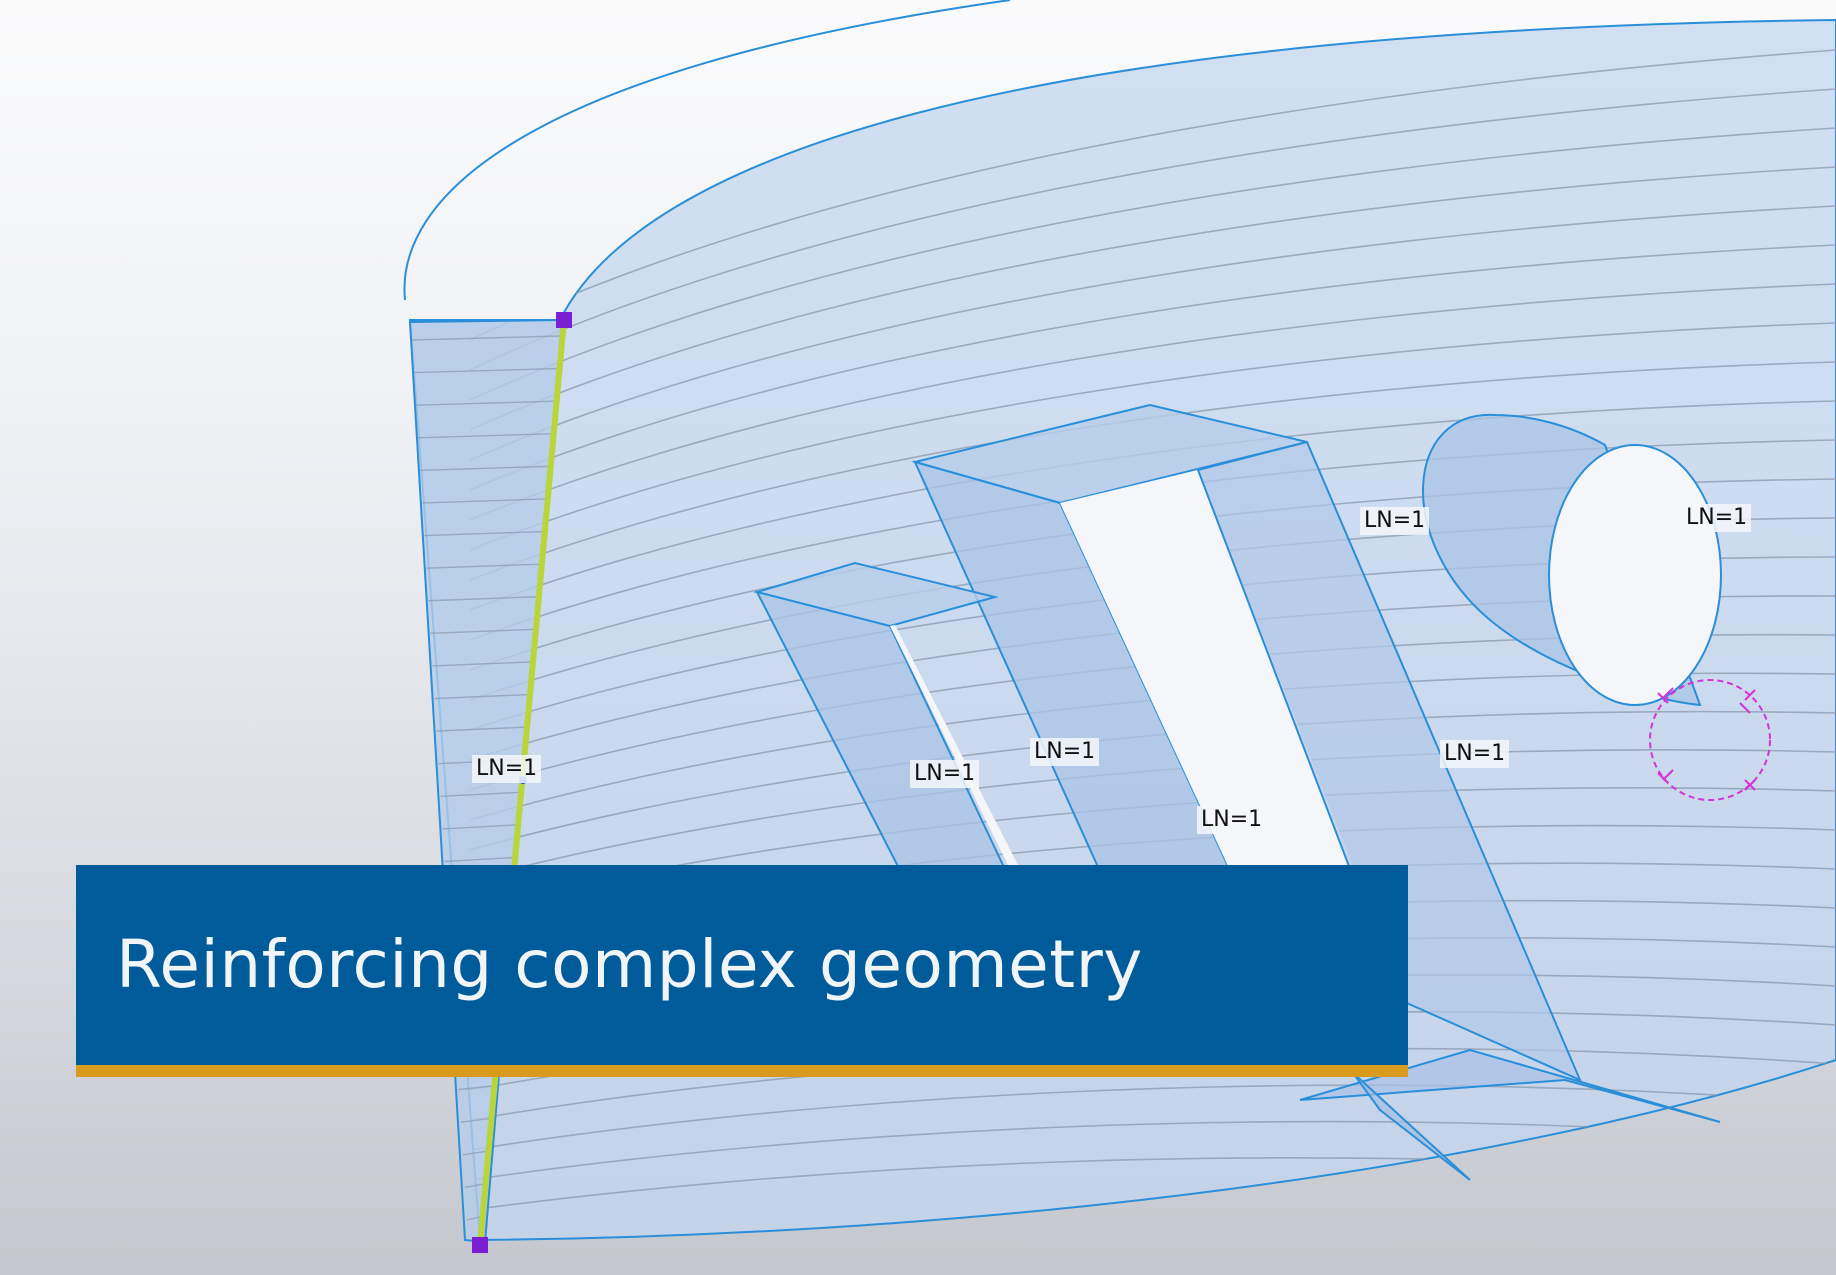 The image size is (1836, 1275). What do you see at coordinates (564, 320) in the screenshot?
I see `top-anchor-marker` at bounding box center [564, 320].